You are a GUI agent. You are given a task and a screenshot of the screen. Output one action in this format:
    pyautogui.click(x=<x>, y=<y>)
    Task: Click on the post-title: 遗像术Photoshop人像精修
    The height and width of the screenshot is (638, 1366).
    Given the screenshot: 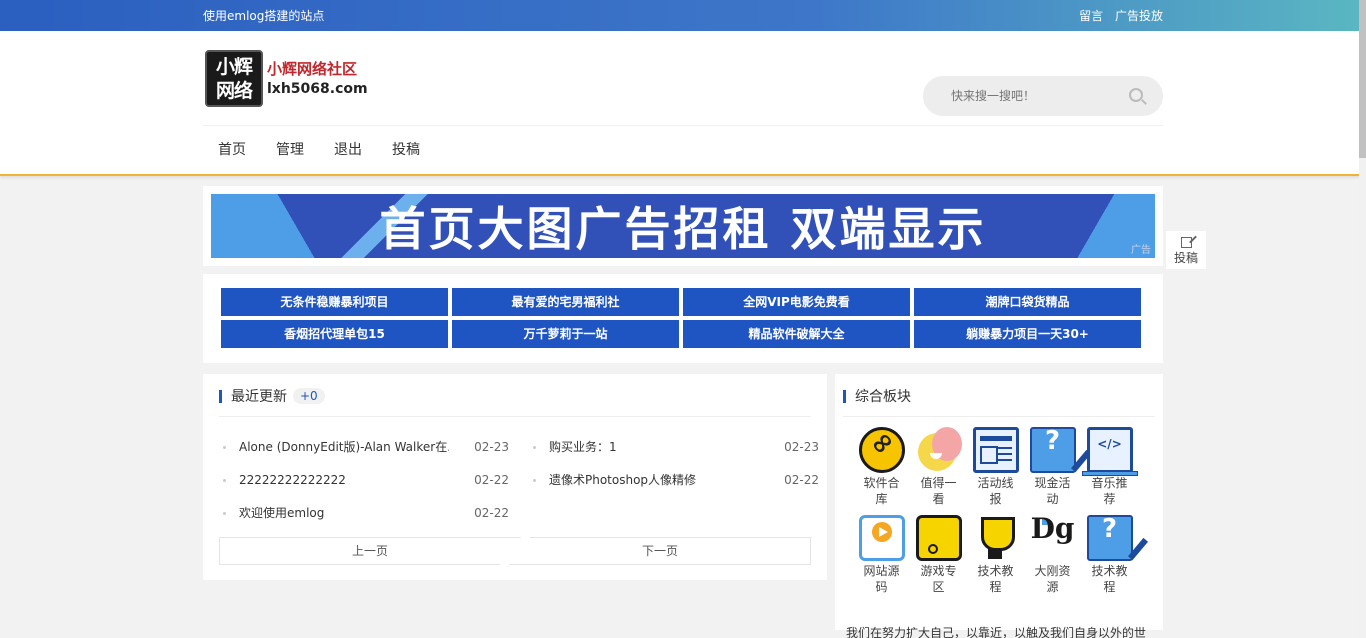 What is the action you would take?
    pyautogui.click(x=644, y=480)
    